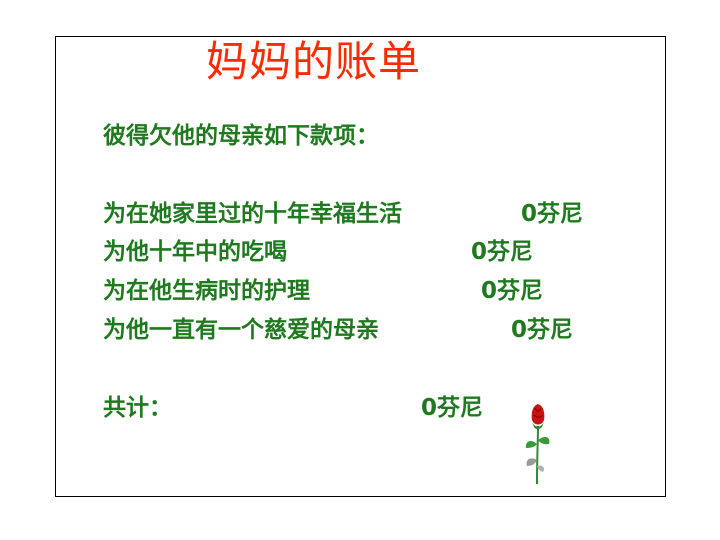 This screenshot has height=540, width=720. What do you see at coordinates (452, 408) in the screenshot?
I see `total-amount: 0芬尼` at bounding box center [452, 408].